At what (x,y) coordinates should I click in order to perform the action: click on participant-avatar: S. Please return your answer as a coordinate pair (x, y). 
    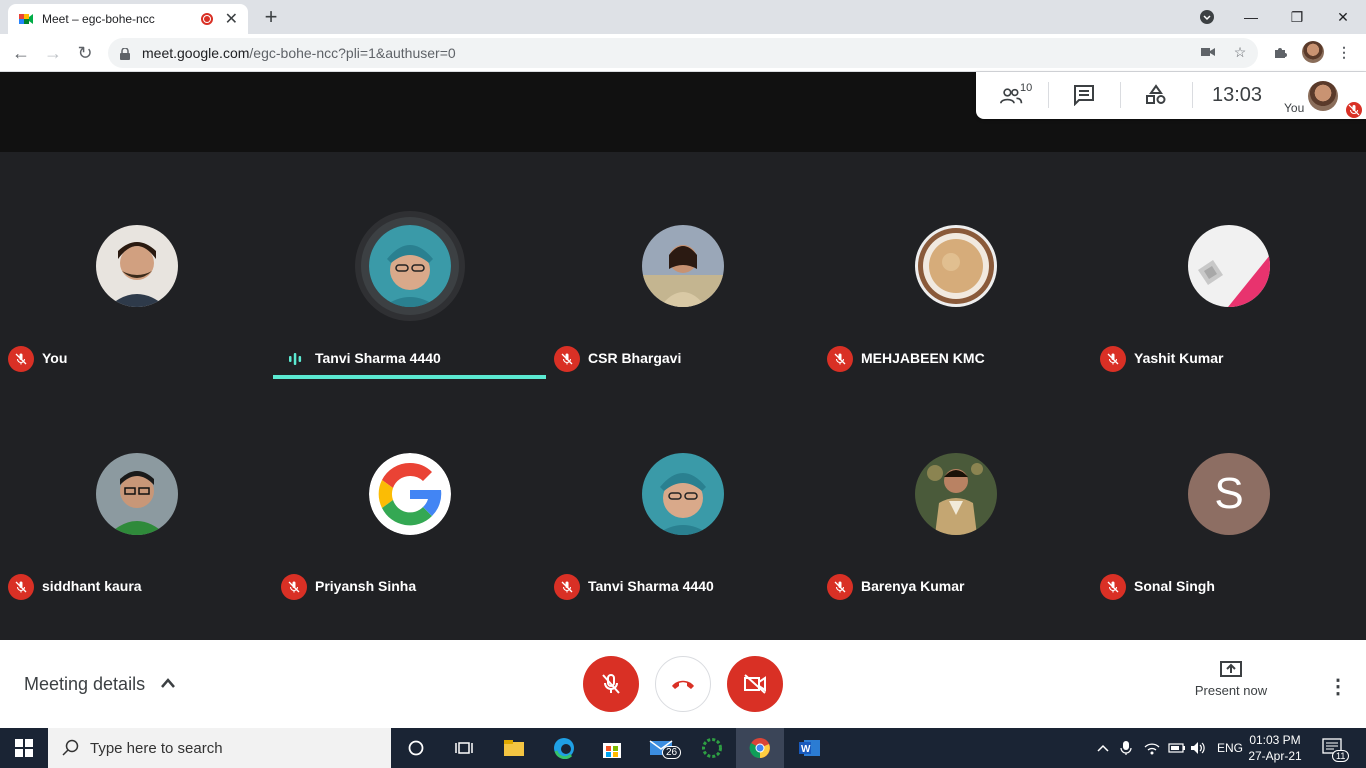
    Looking at the image, I should click on (1229, 494).